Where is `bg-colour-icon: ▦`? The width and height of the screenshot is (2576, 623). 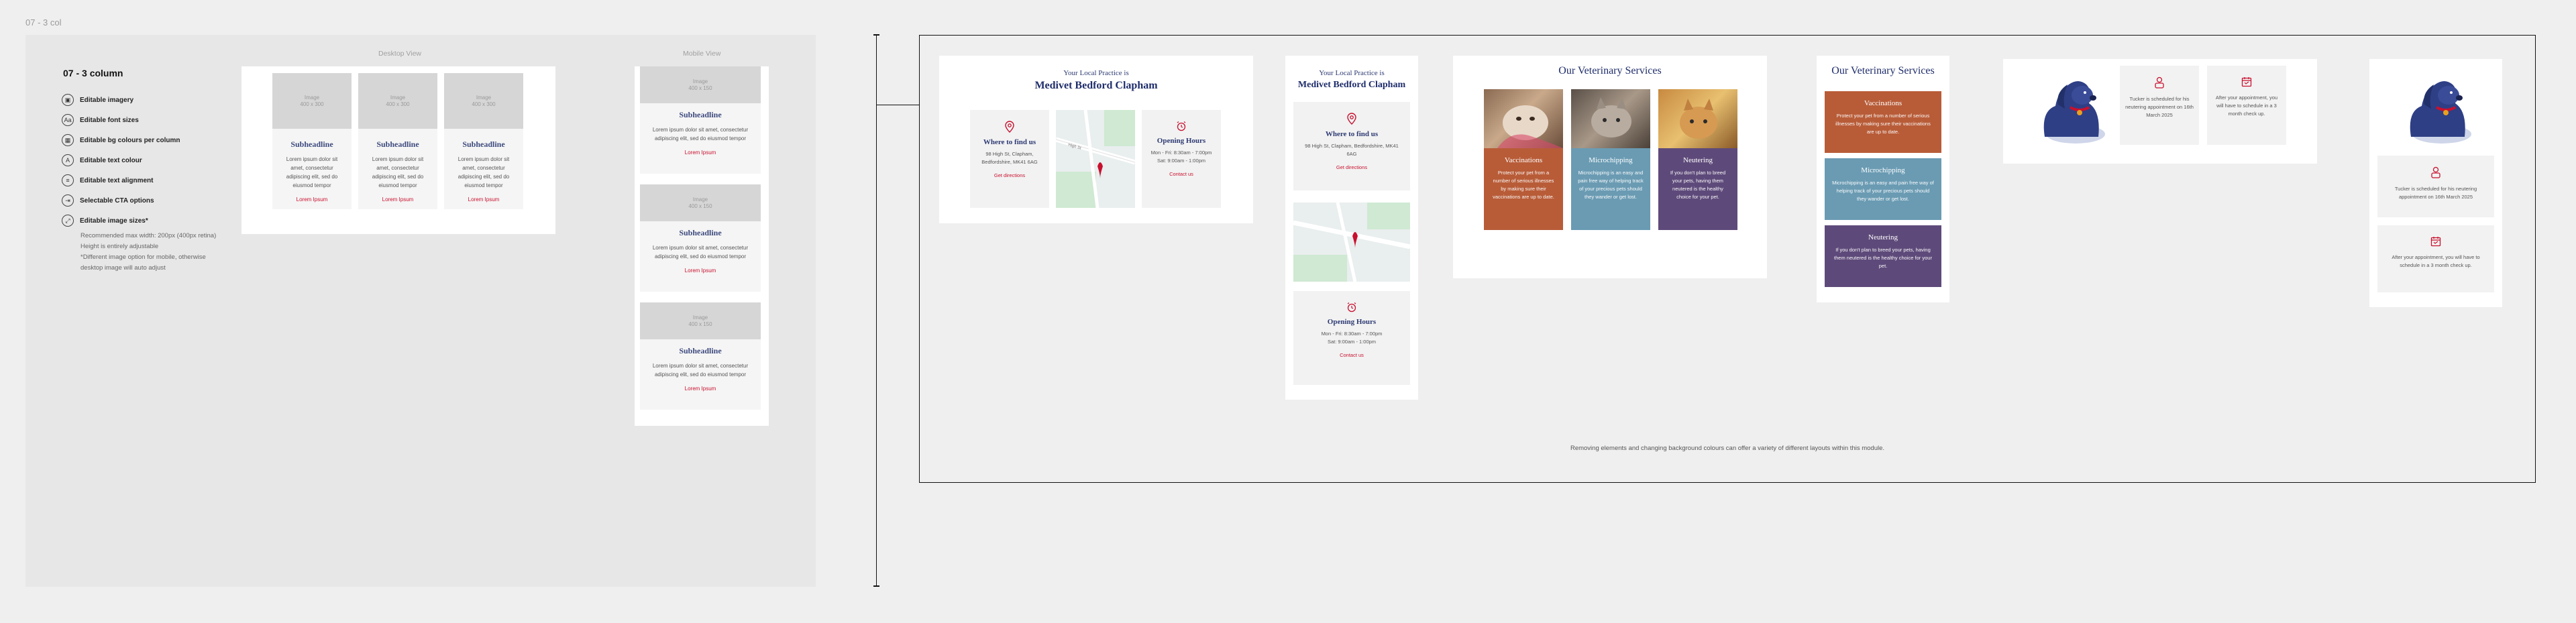
bg-colour-icon: ▦ is located at coordinates (68, 140).